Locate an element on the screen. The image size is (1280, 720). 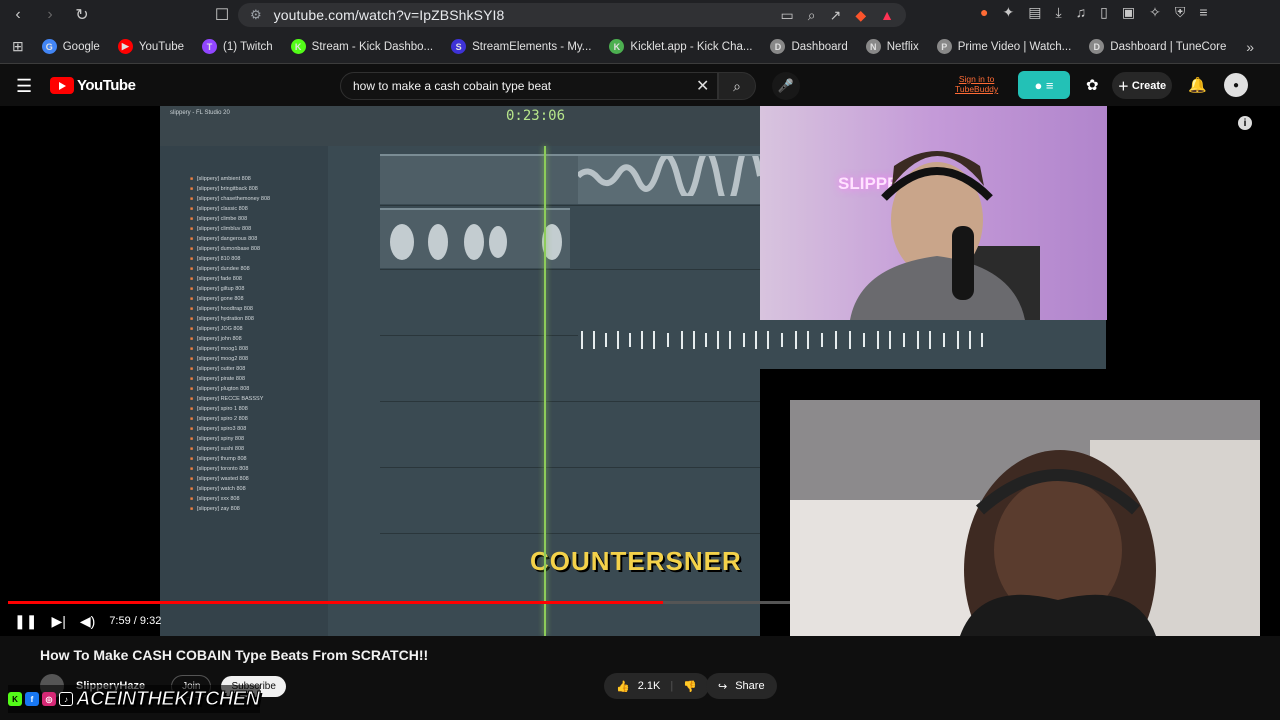
volume-icon: ◀) is located at coordinates (87, 621).